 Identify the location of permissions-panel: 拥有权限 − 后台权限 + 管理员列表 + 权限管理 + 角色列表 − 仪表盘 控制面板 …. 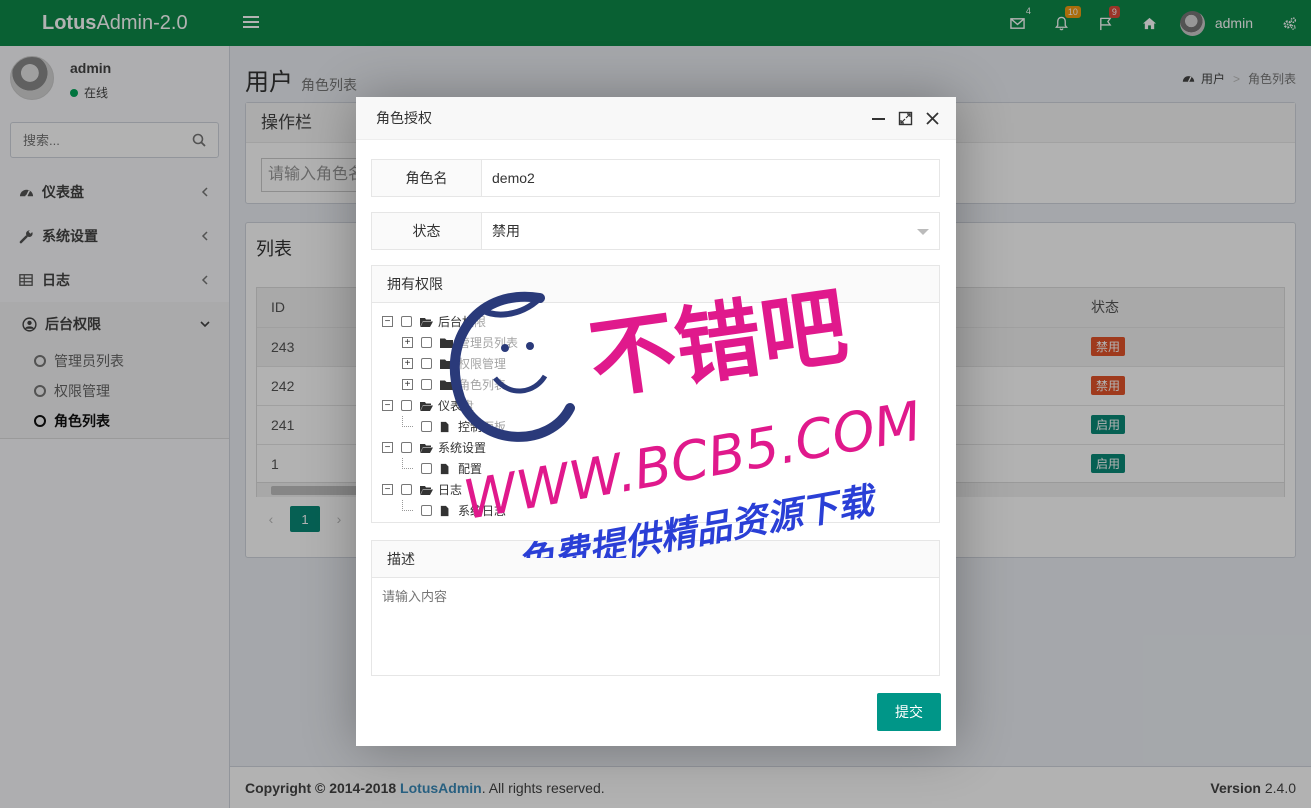
(655, 394).